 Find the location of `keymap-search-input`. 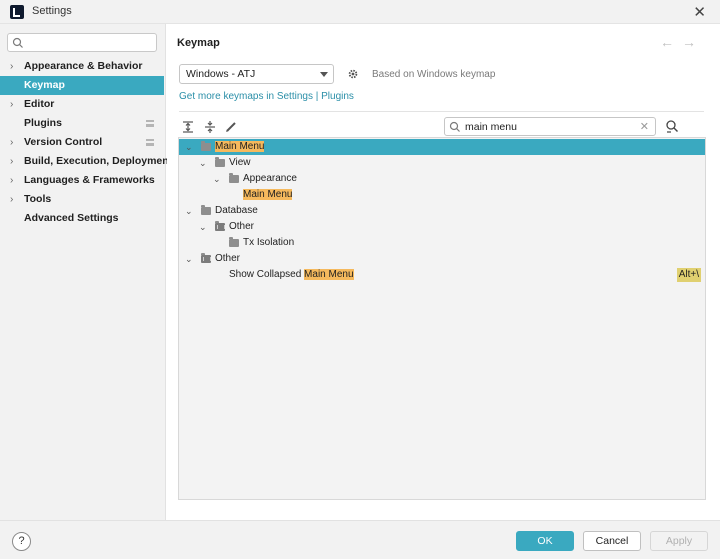

keymap-search-input is located at coordinates (550, 126).